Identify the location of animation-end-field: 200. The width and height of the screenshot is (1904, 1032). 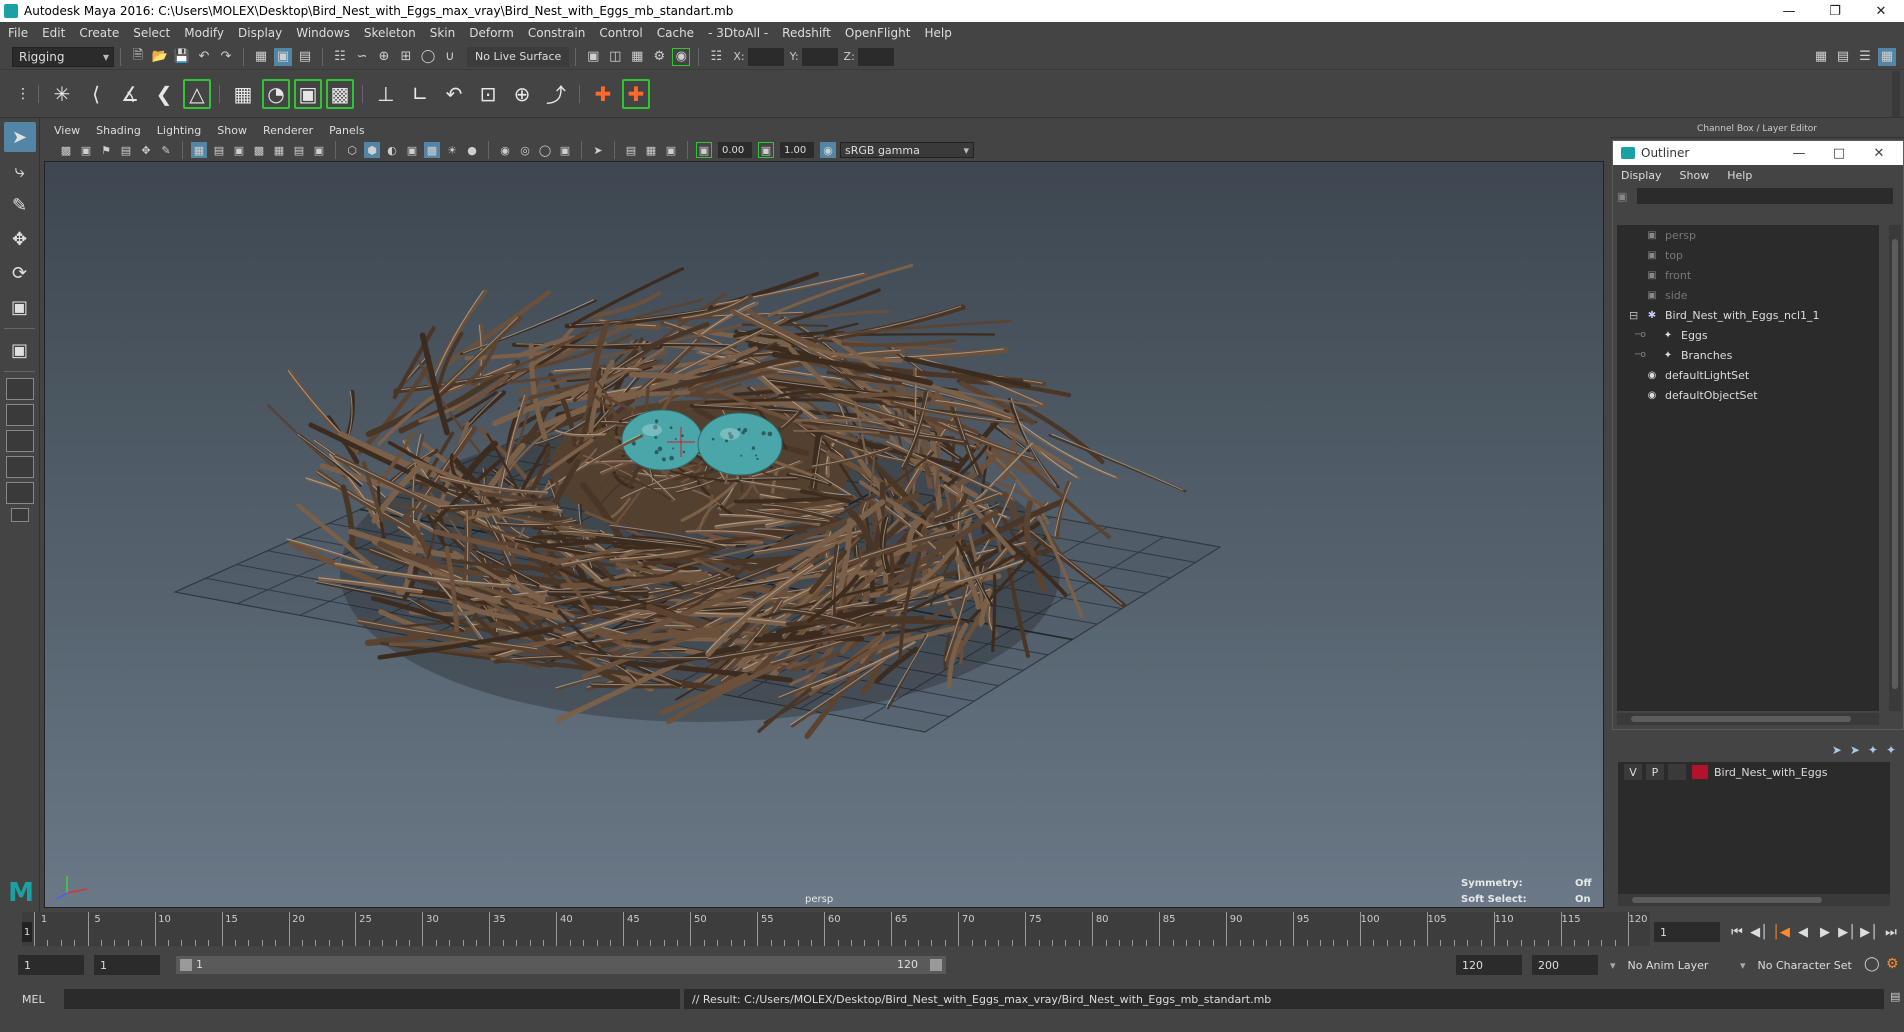
(1565, 965).